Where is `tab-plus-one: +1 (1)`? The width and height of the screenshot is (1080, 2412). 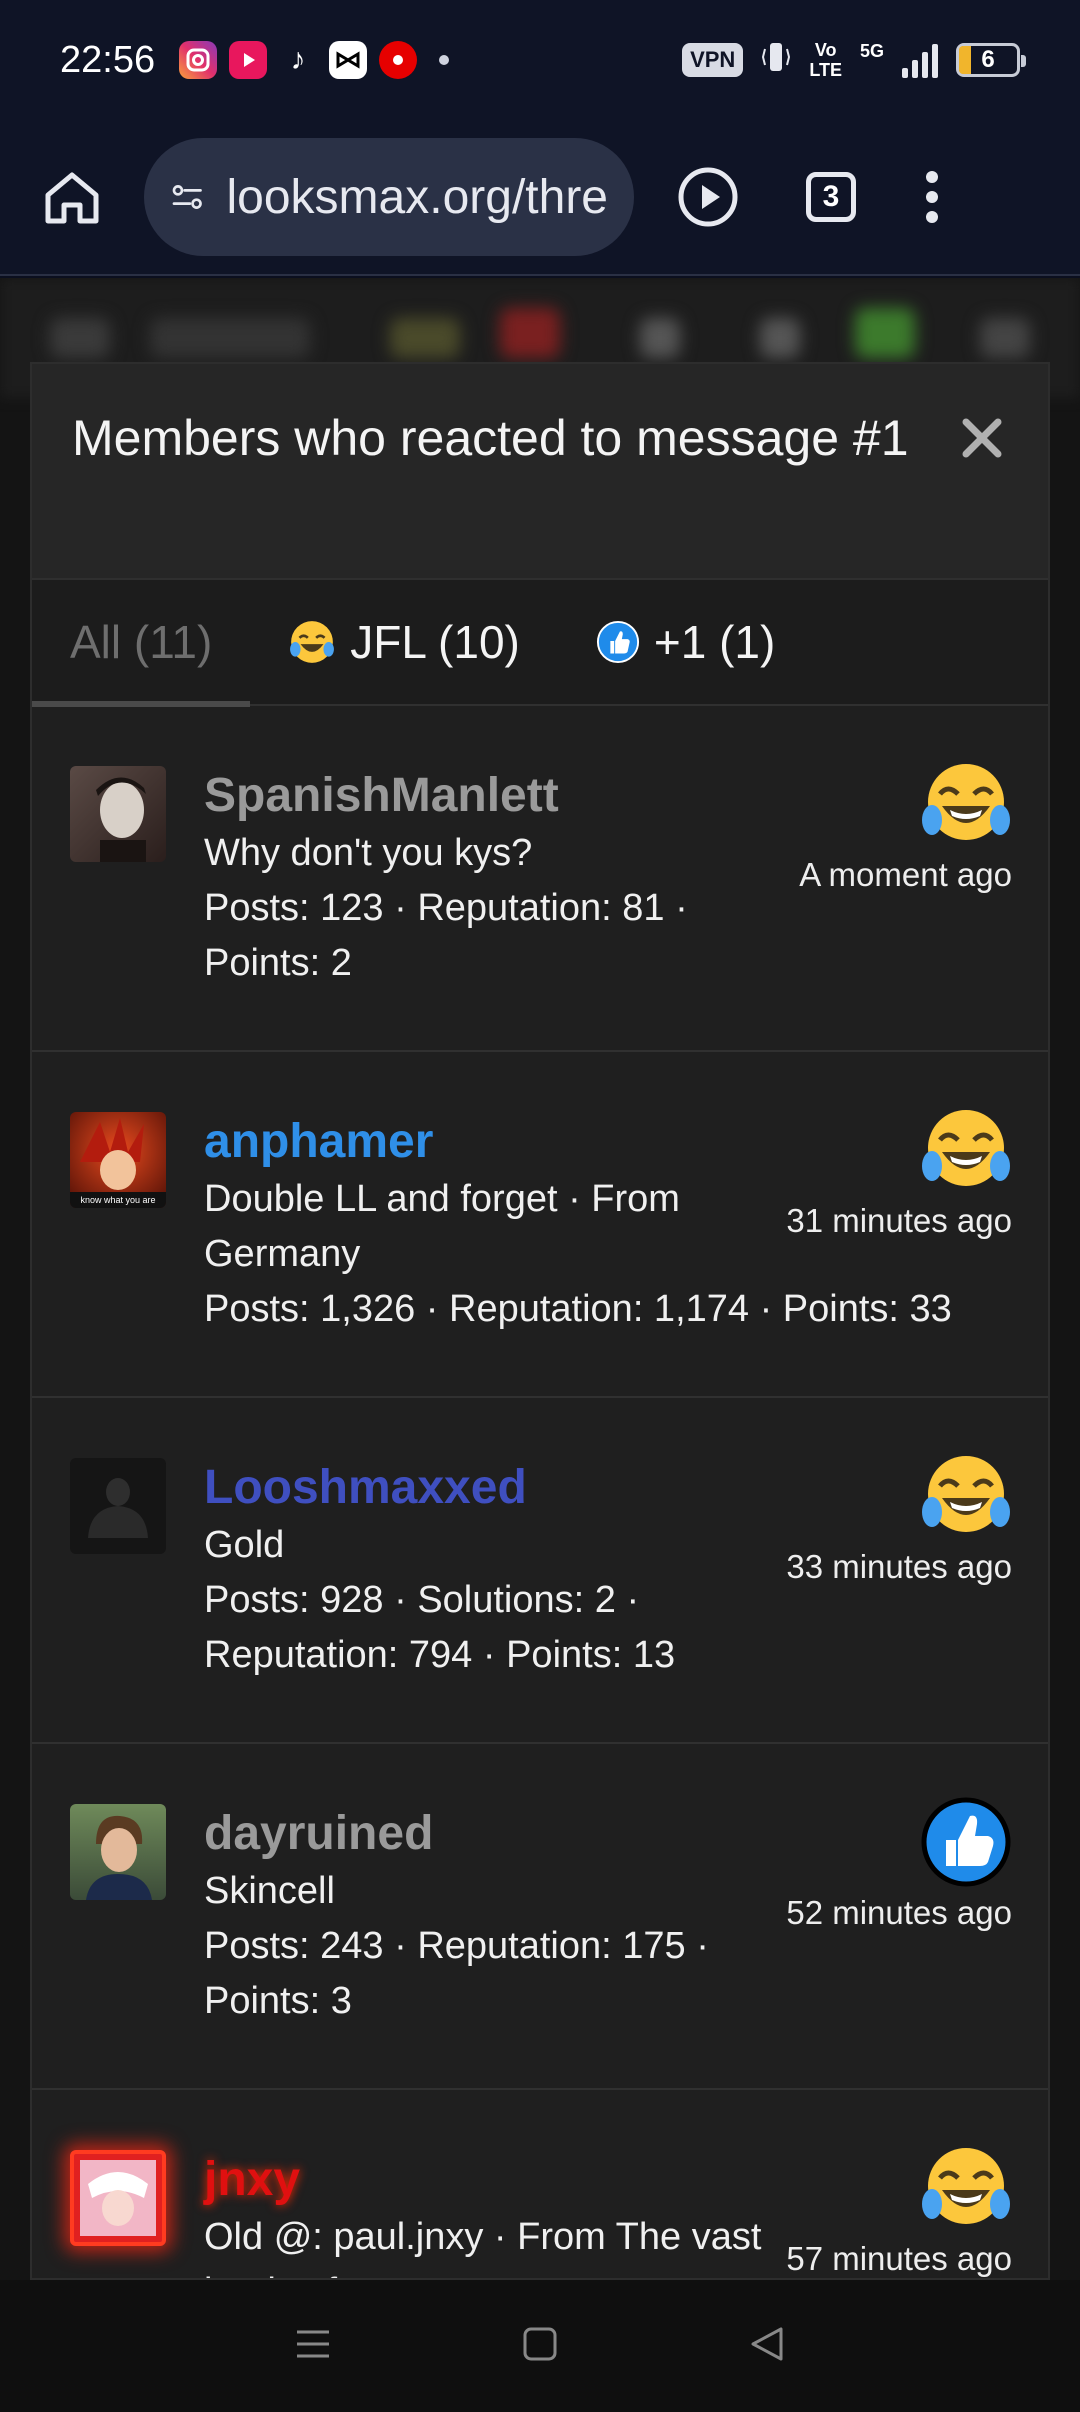
tab-plus-one: +1 (1) is located at coordinates (685, 642).